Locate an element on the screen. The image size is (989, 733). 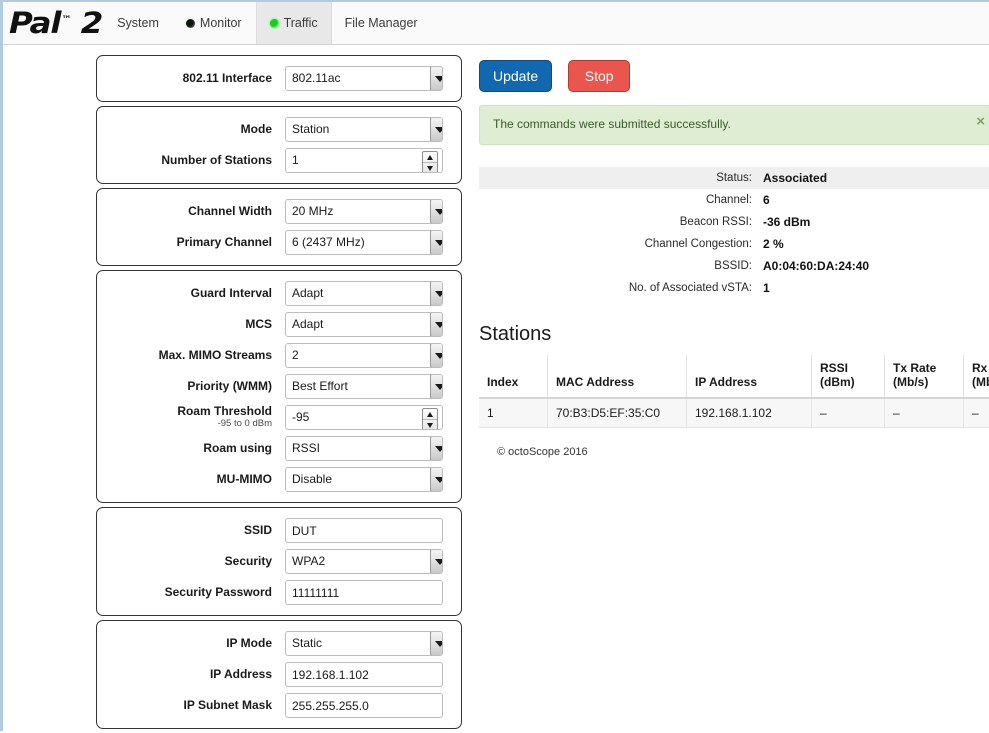
status-row: No. of Associated vSTA:1 is located at coordinates (734, 288).